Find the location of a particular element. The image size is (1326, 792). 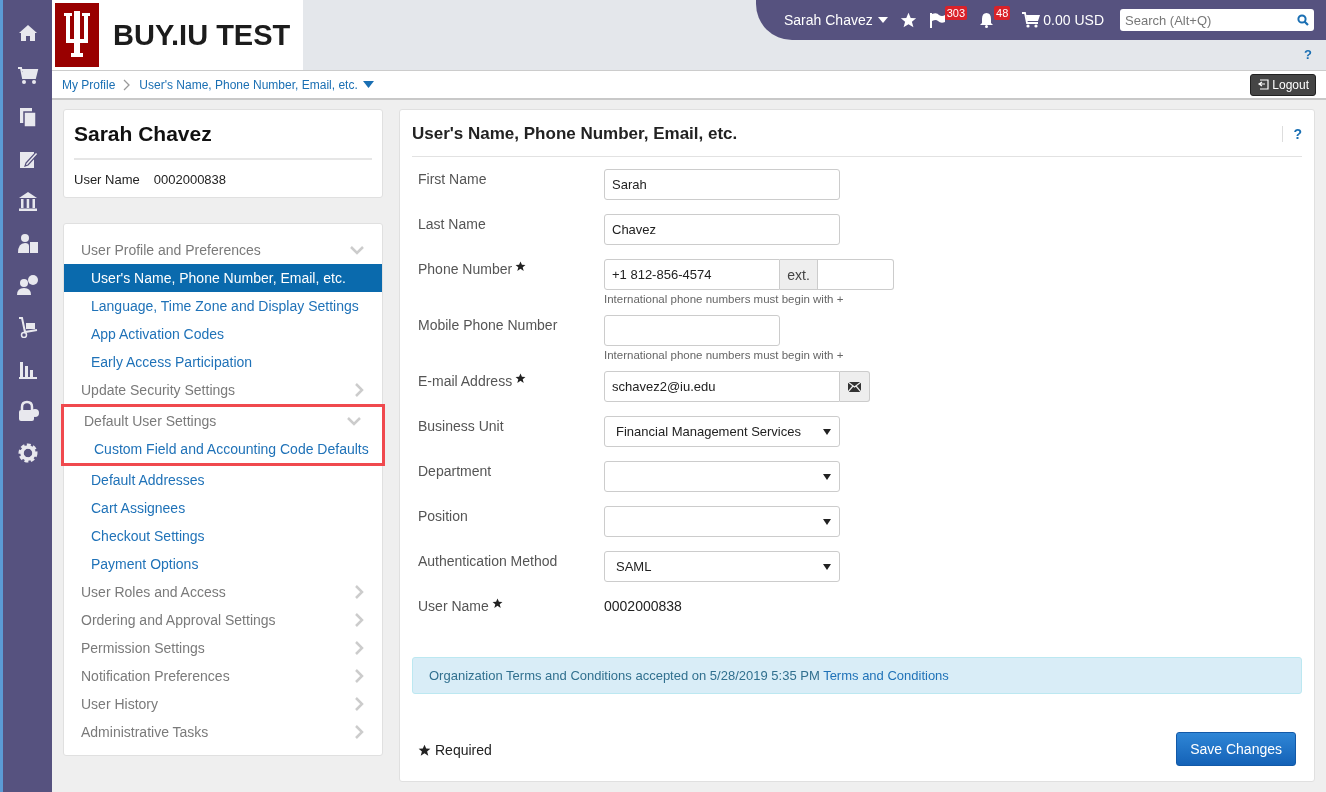

nav-section: User History is located at coordinates (223, 704).